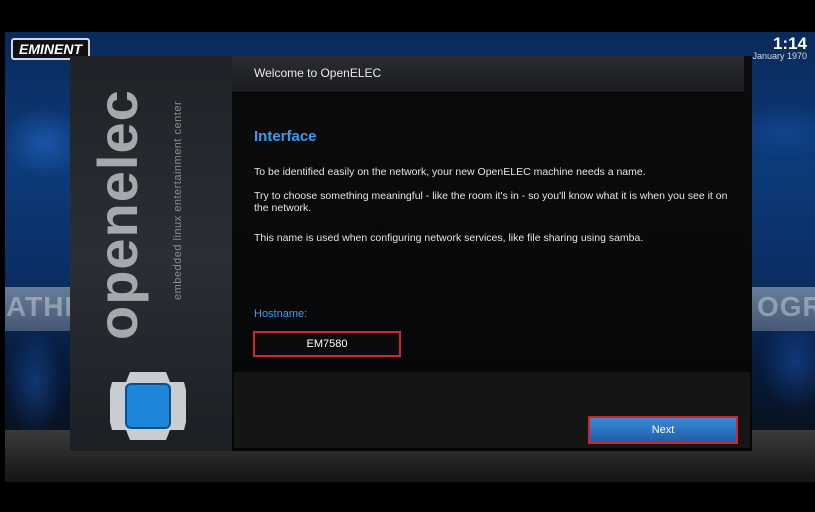 The width and height of the screenshot is (815, 512). Describe the element at coordinates (285, 136) in the screenshot. I see `section-heading: Interface` at that location.